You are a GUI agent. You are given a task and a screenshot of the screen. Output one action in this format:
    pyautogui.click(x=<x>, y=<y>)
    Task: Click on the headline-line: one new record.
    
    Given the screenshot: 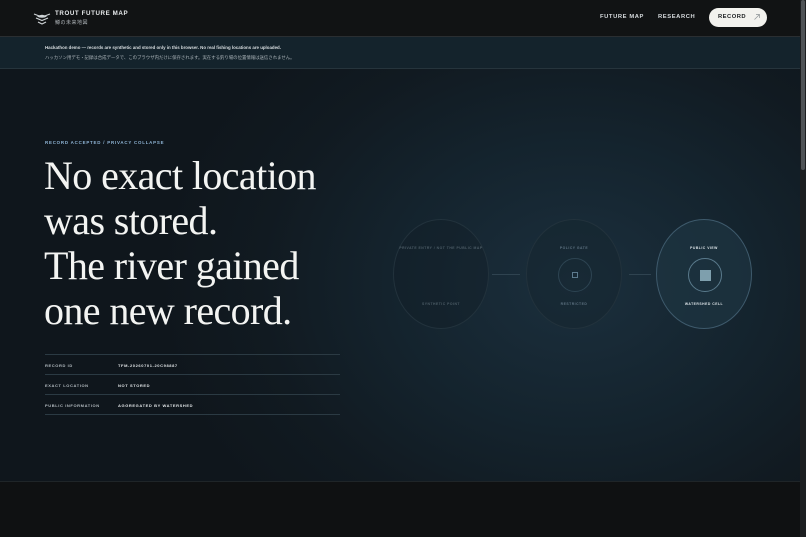 What is the action you would take?
    pyautogui.click(x=168, y=310)
    